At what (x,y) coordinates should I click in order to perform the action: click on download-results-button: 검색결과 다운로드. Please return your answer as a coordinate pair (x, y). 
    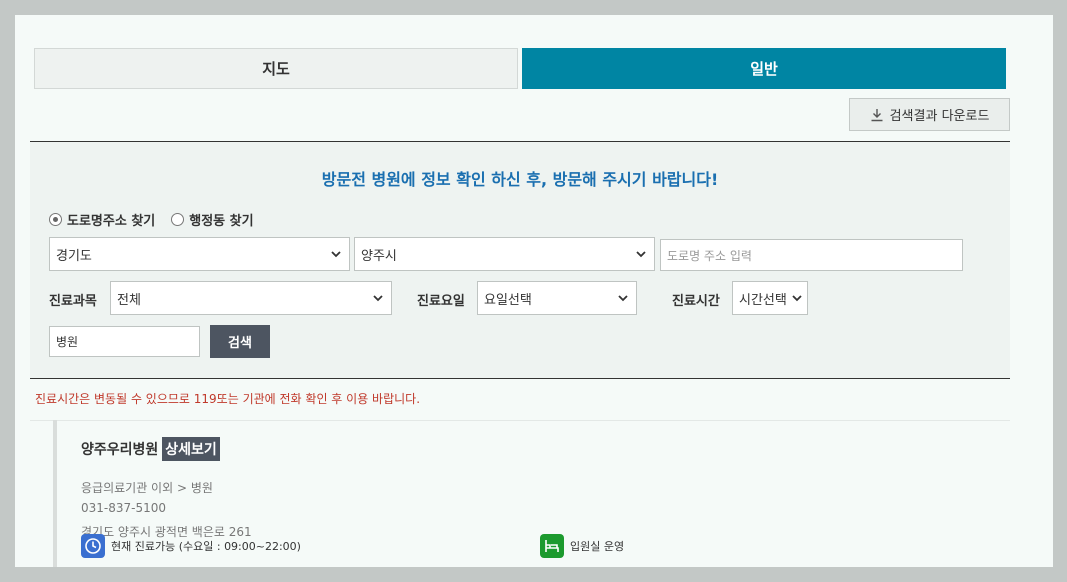
    Looking at the image, I should click on (929, 114).